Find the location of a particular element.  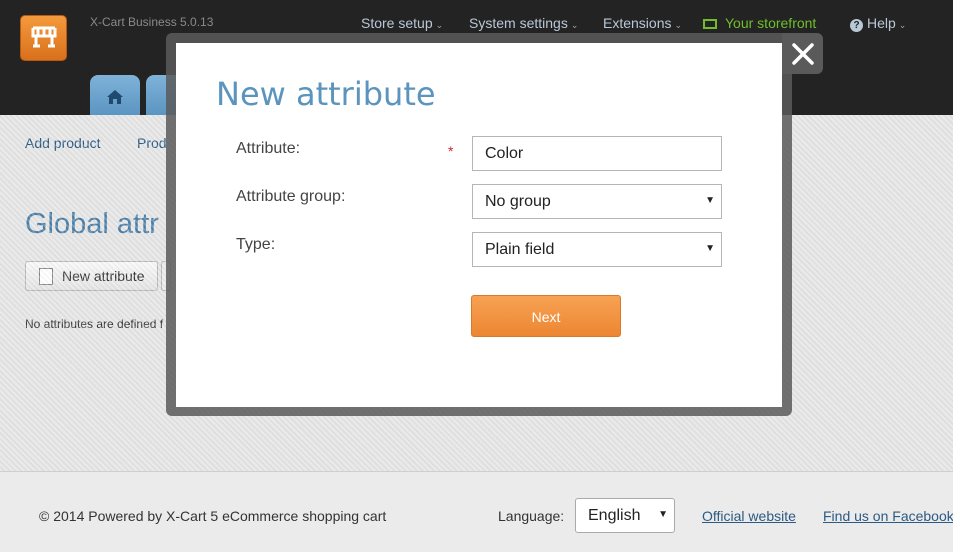

nav-label: Your storefront is located at coordinates (771, 23).